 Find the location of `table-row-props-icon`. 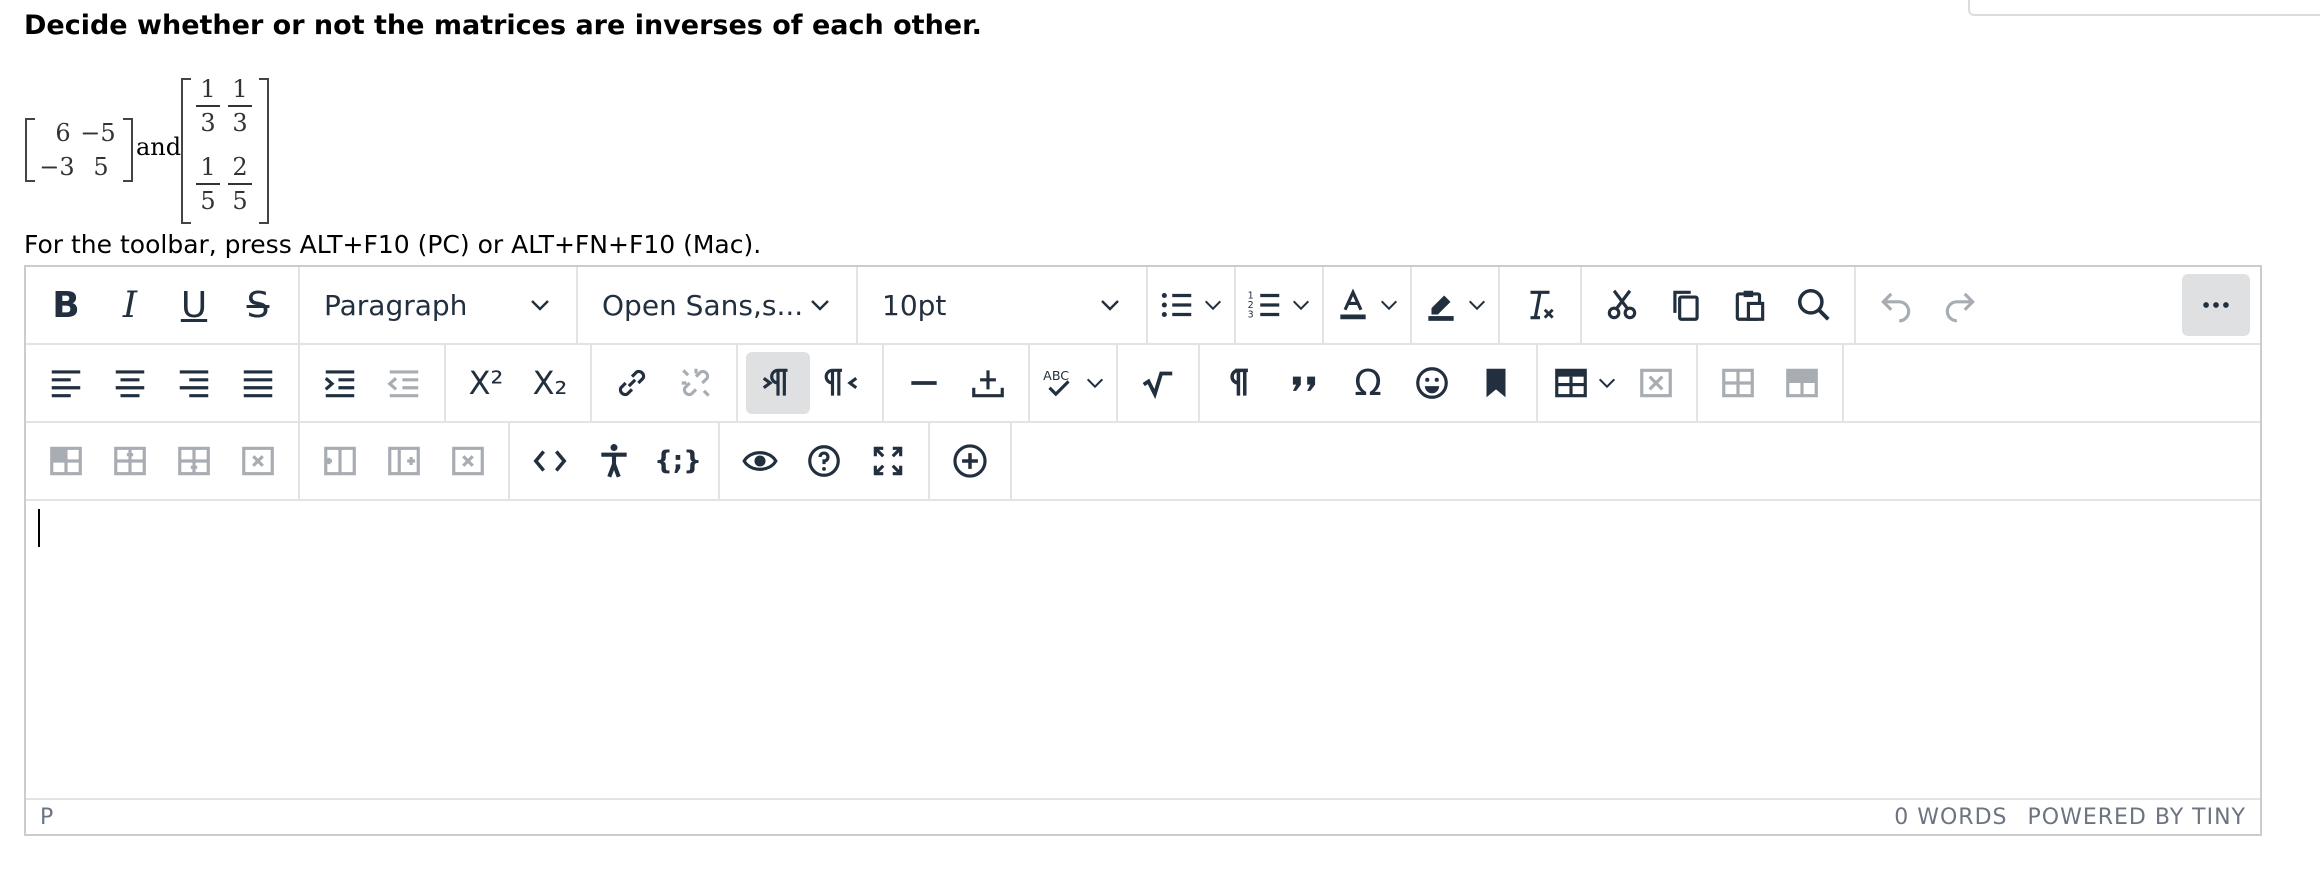

table-row-props-icon is located at coordinates (1738, 383).